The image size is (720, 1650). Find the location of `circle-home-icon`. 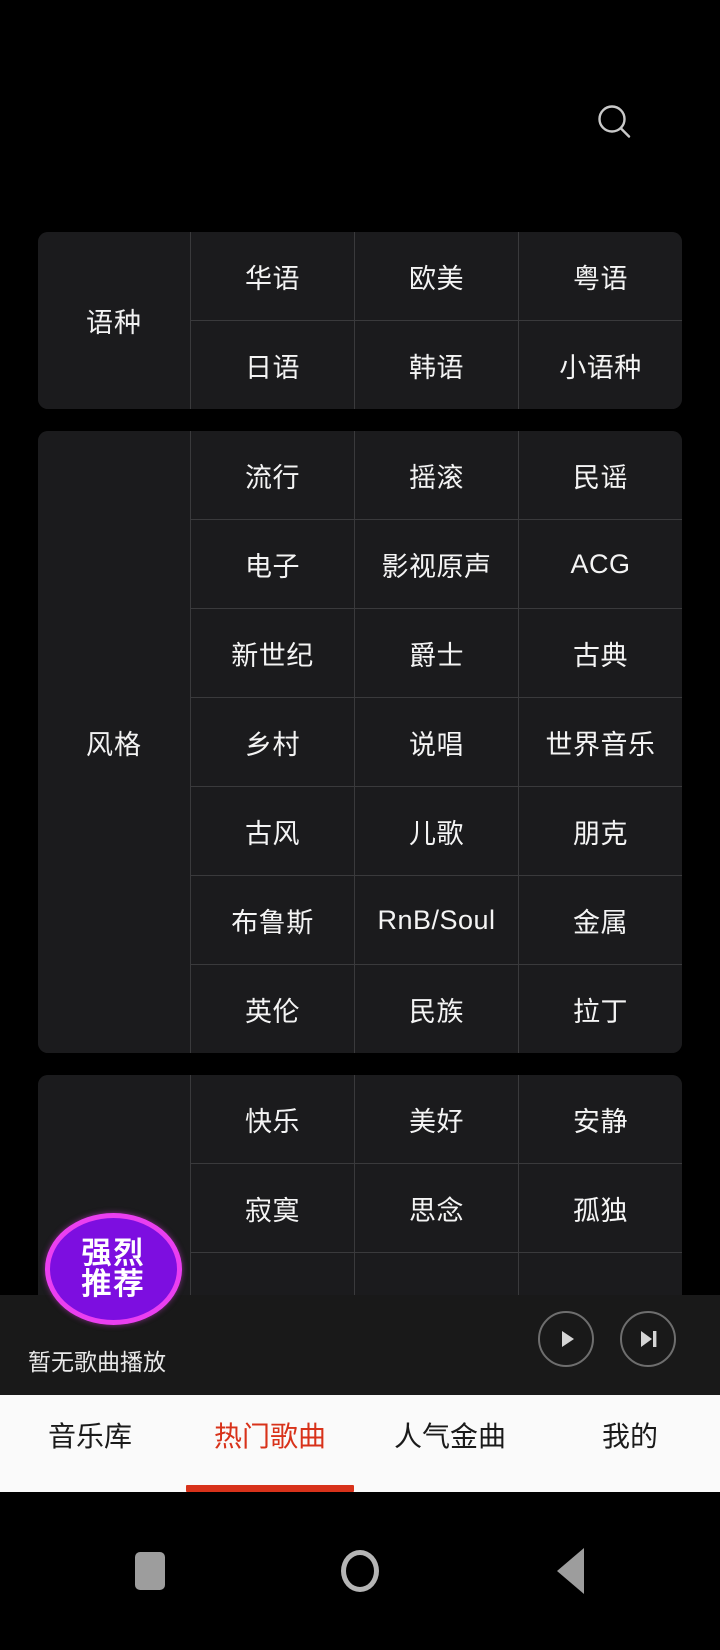

circle-home-icon is located at coordinates (360, 1571).